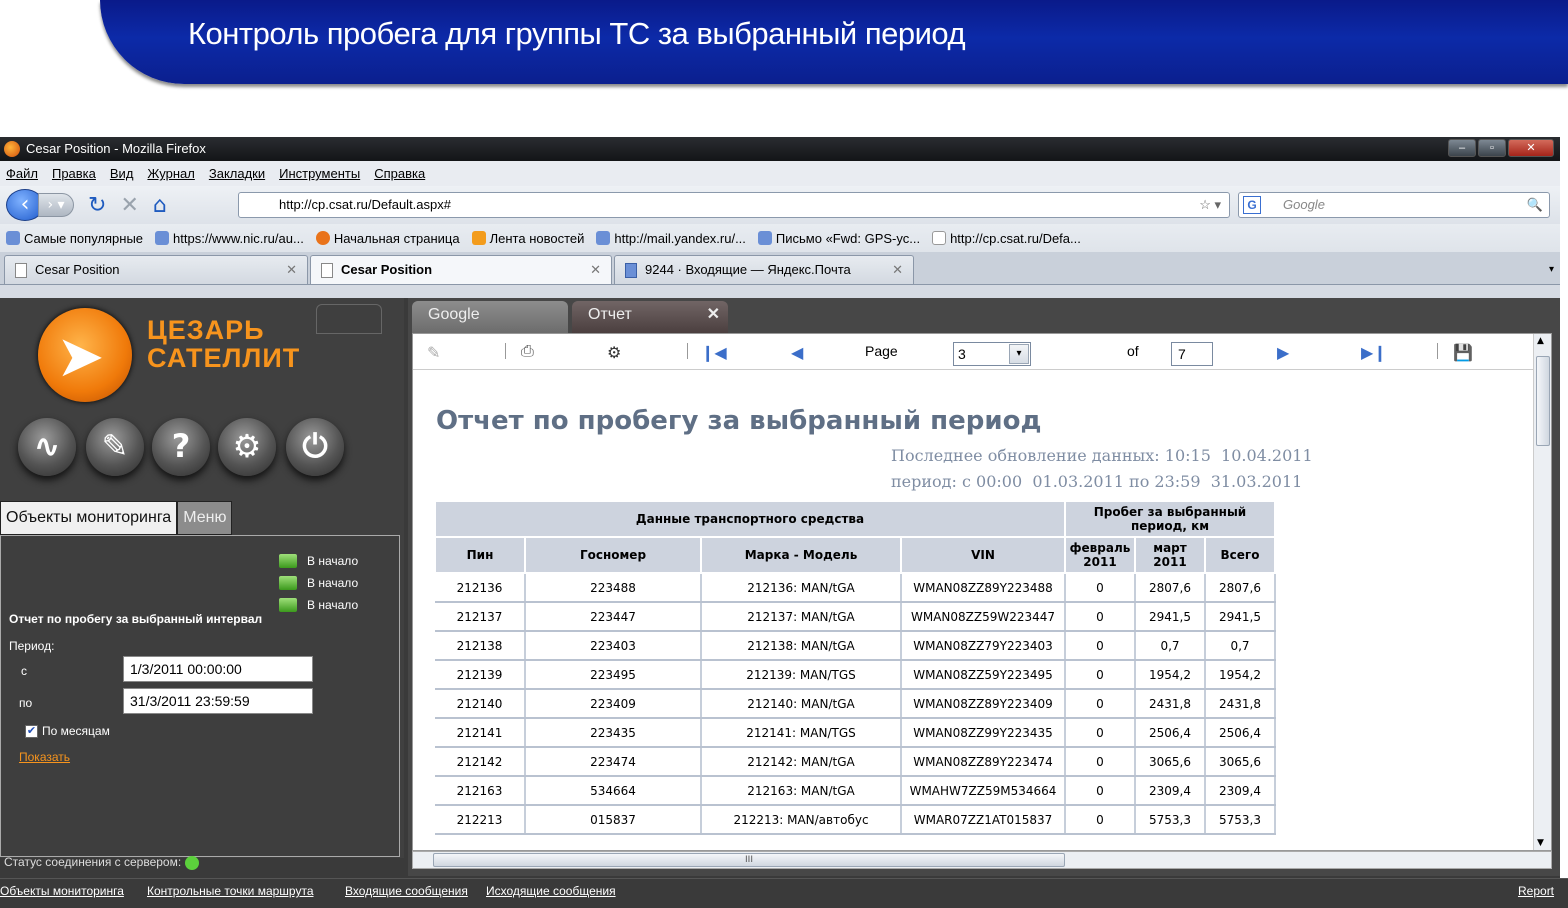 The height and width of the screenshot is (908, 1568). What do you see at coordinates (780, 149) in the screenshot?
I see `title-bar: Cesar Position - Mozilla Firefox – ▫ ✕` at bounding box center [780, 149].